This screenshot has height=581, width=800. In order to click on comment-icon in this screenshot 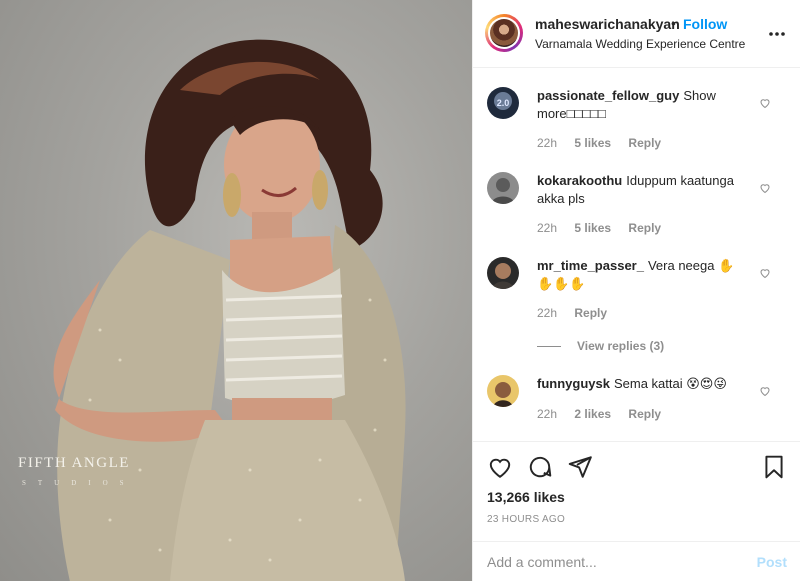, I will do `click(540, 467)`.